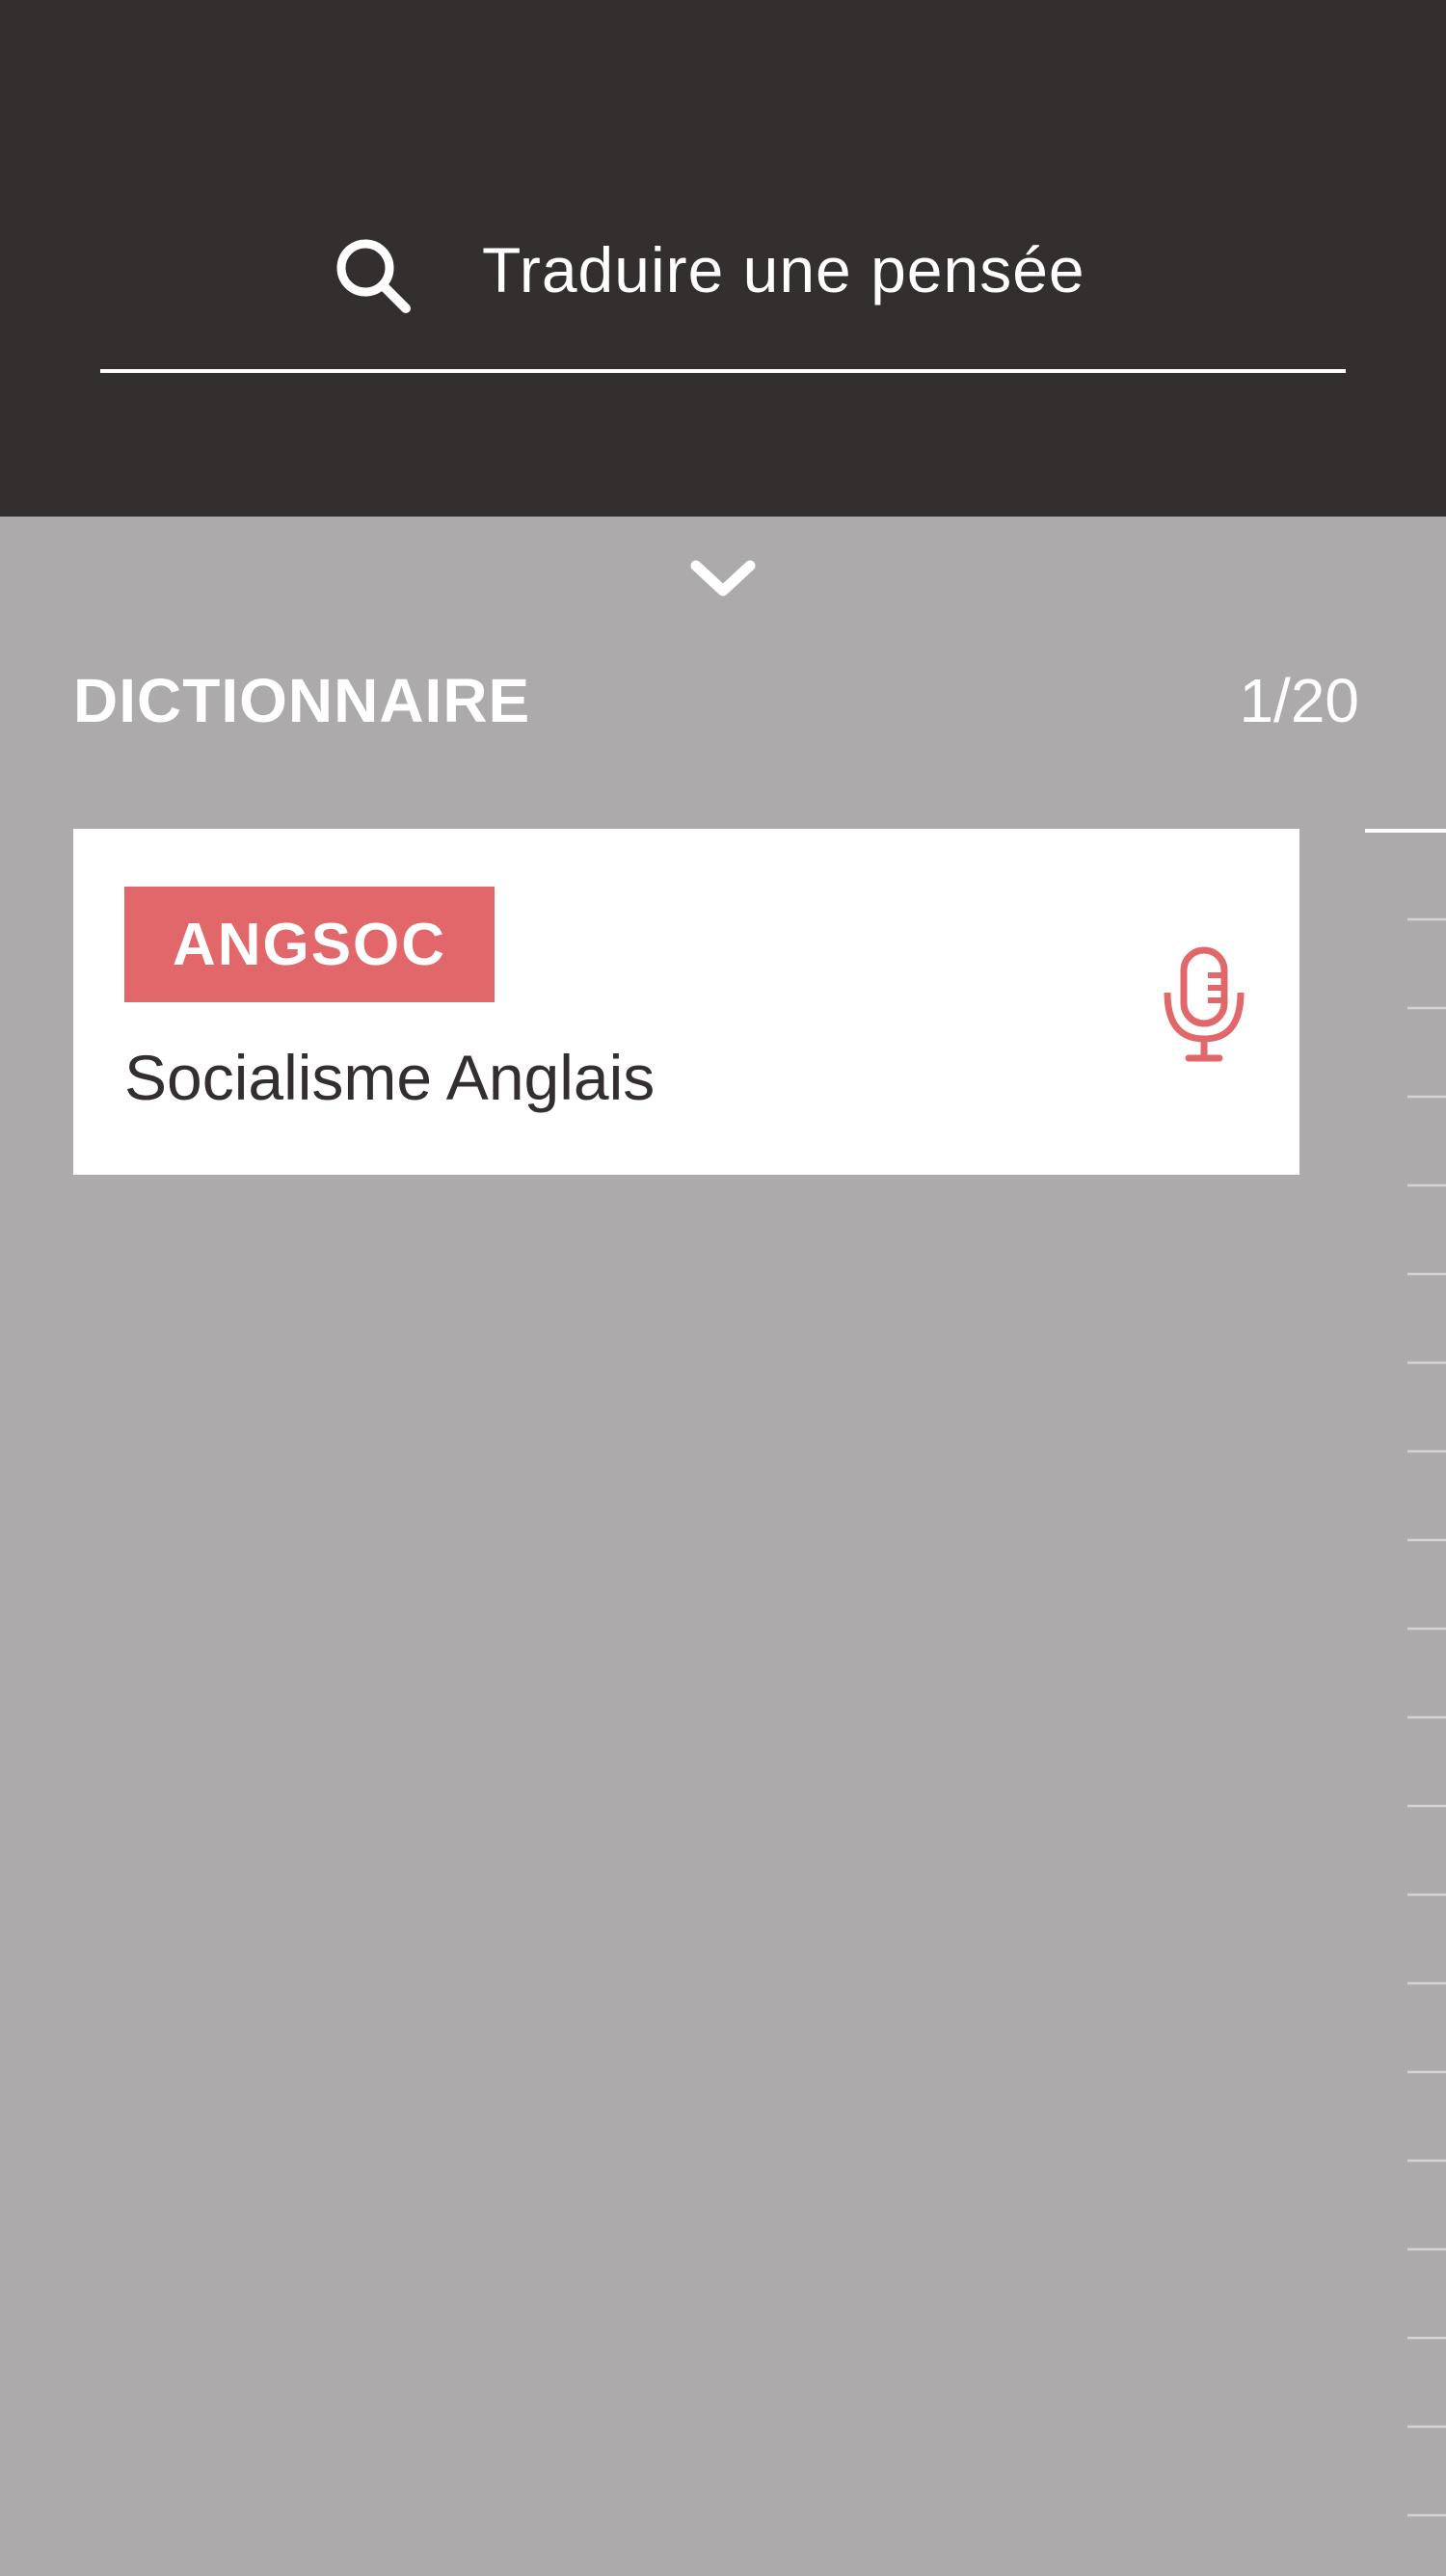  Describe the element at coordinates (877, 270) in the screenshot. I see `search-input` at that location.